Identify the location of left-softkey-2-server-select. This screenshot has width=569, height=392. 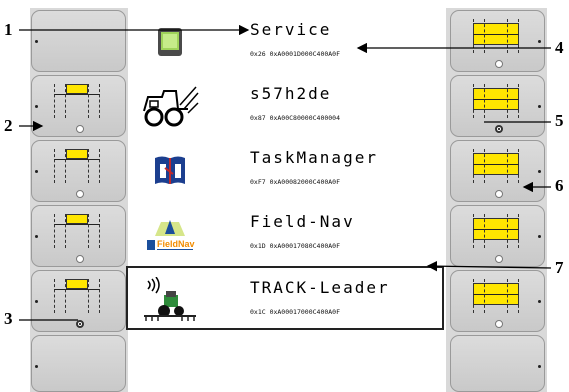
(78, 106).